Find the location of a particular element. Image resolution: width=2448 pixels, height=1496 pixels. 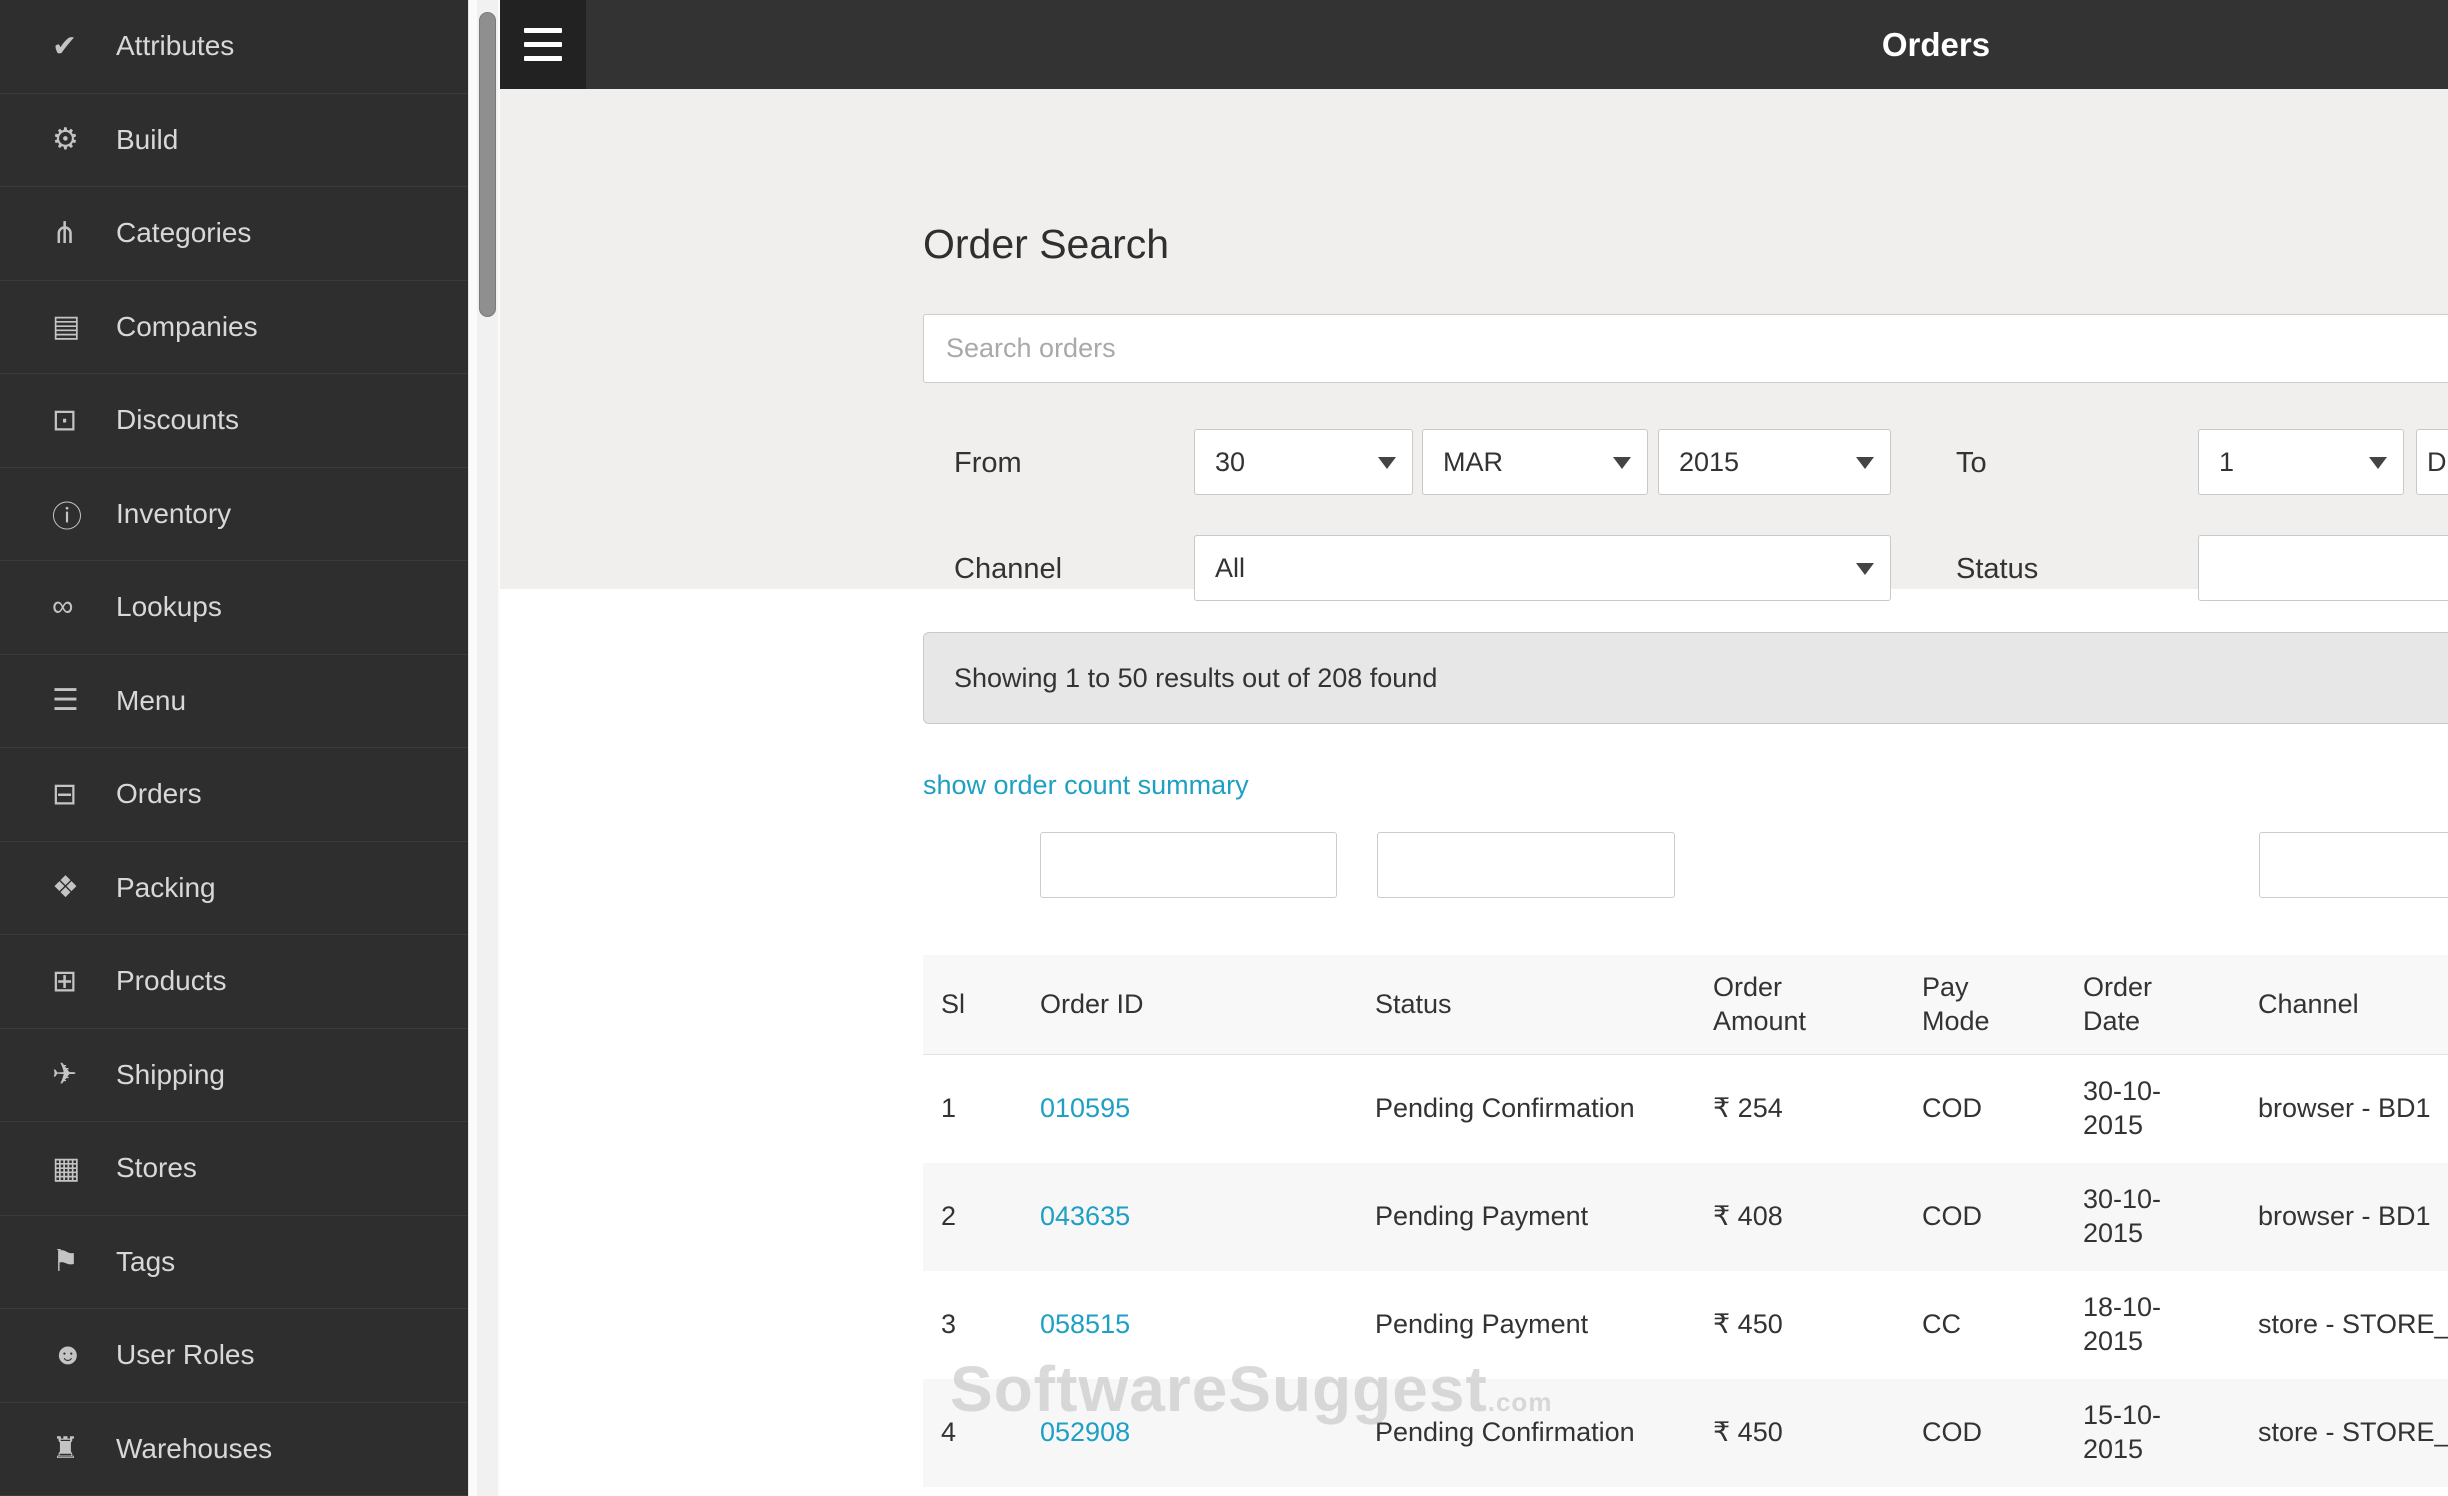

sidebar-item-label: Inventory is located at coordinates (174, 513).